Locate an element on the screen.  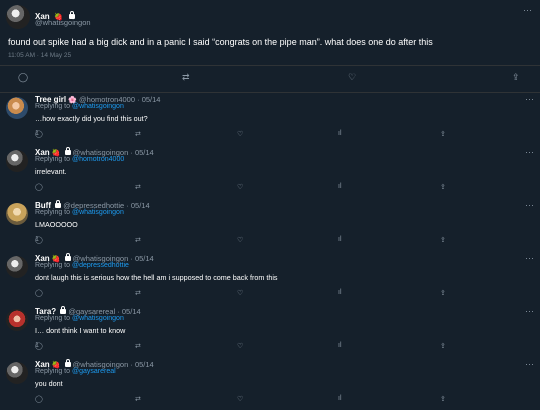
replying-to-mention: @depressedhottie is located at coordinates (100, 265).